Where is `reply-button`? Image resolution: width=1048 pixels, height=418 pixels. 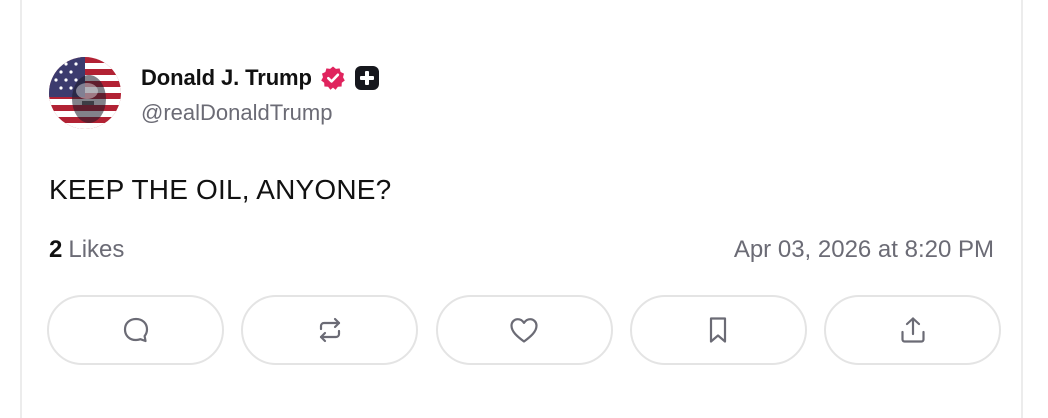 reply-button is located at coordinates (135, 330).